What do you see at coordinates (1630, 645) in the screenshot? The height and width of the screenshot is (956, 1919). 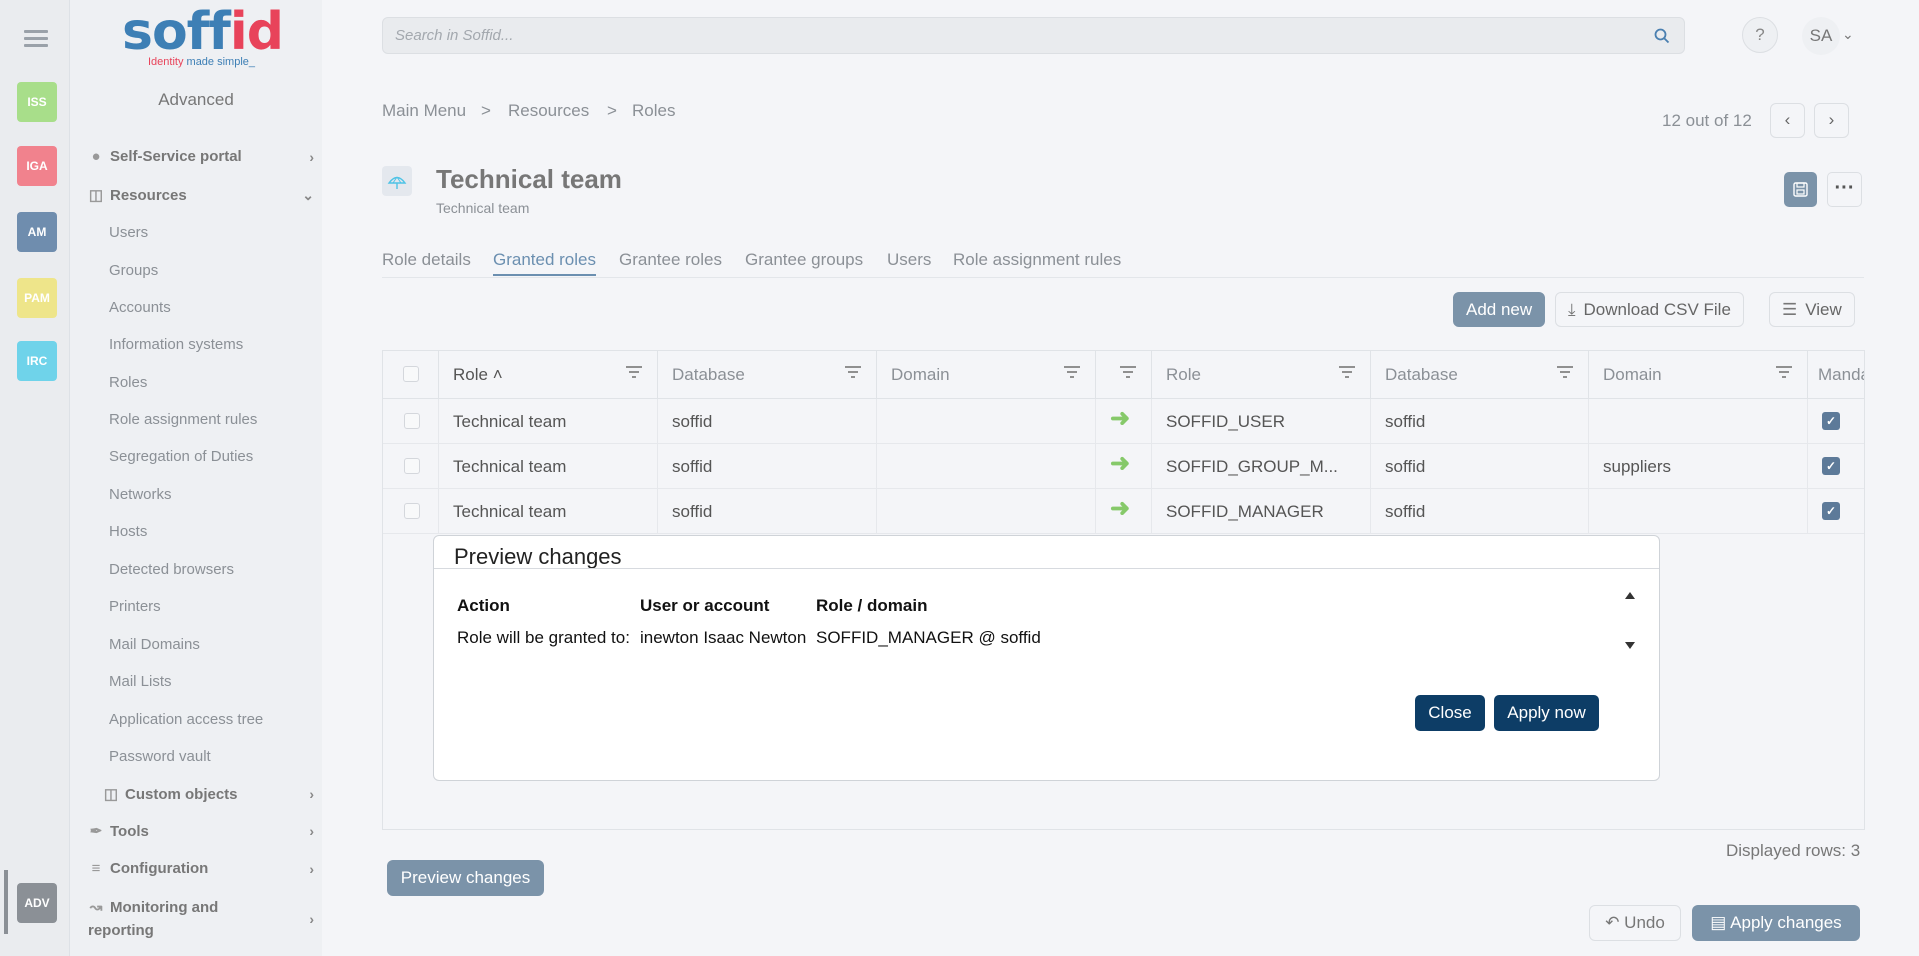 I see `scroll-down-arrow-icon` at bounding box center [1630, 645].